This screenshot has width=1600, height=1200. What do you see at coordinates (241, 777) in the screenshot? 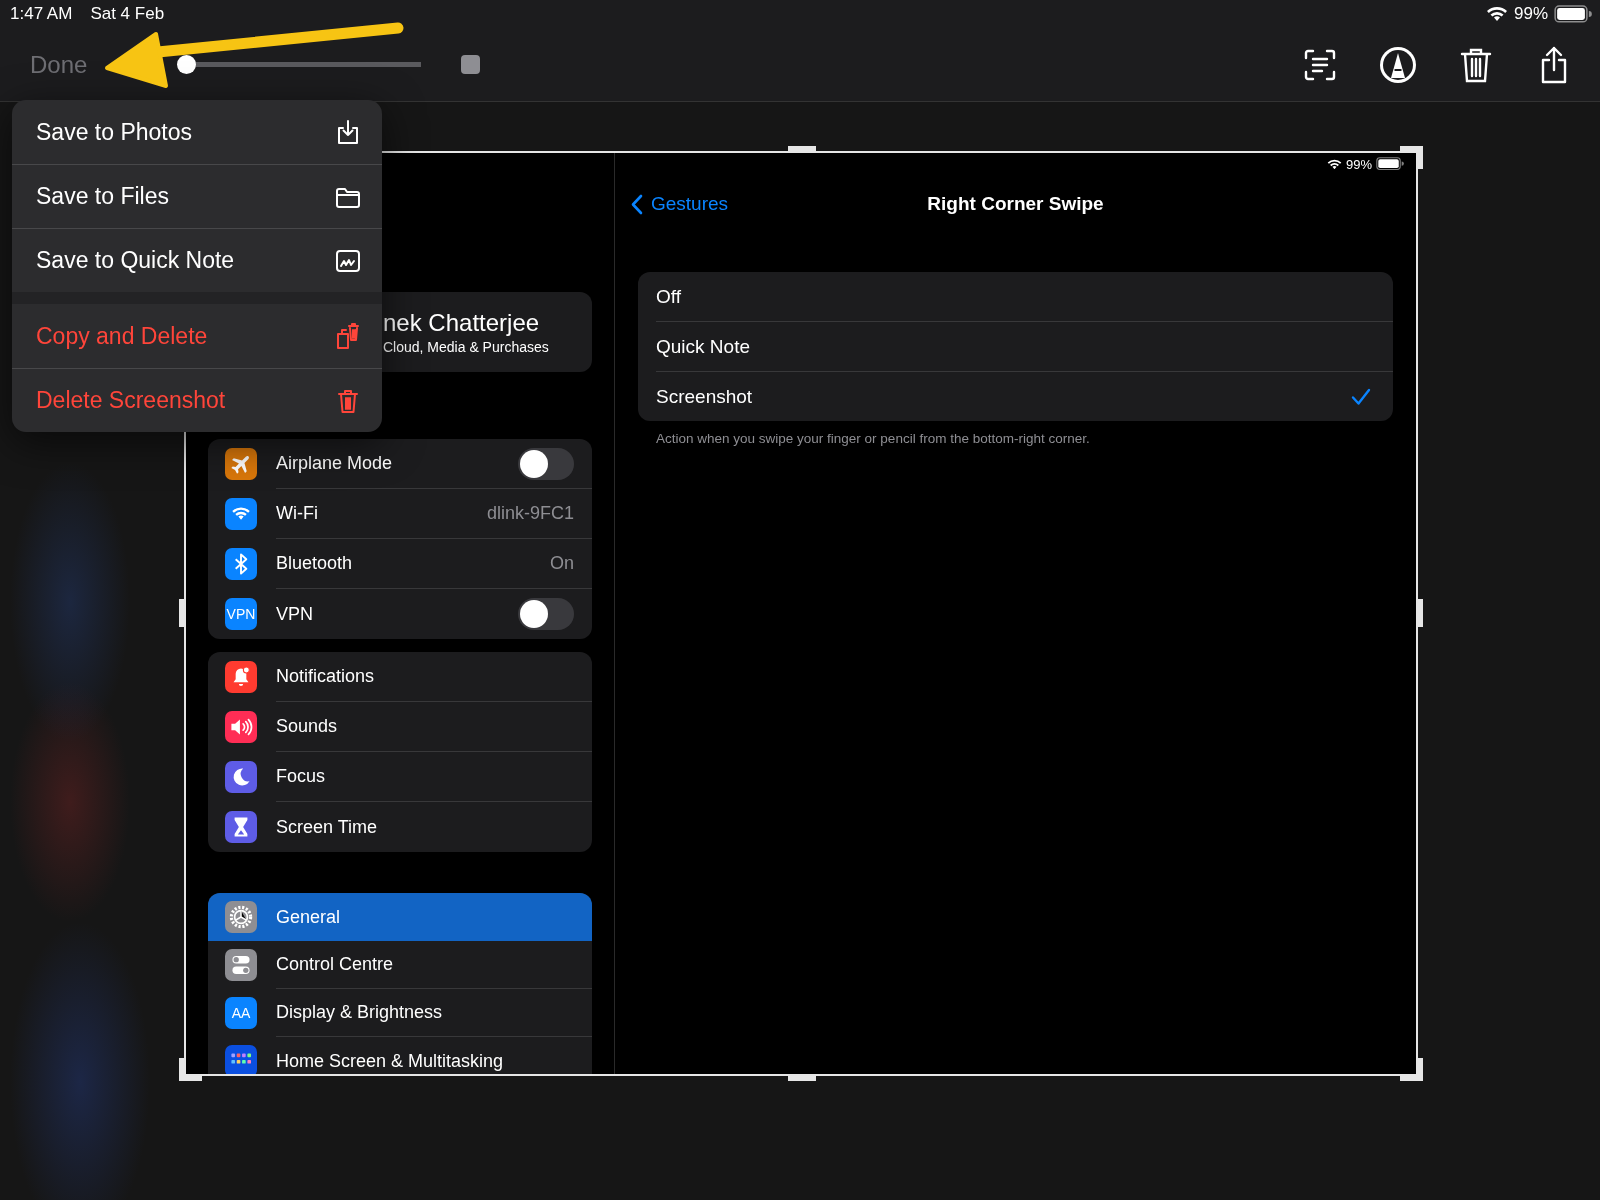
I see `moon-icon` at bounding box center [241, 777].